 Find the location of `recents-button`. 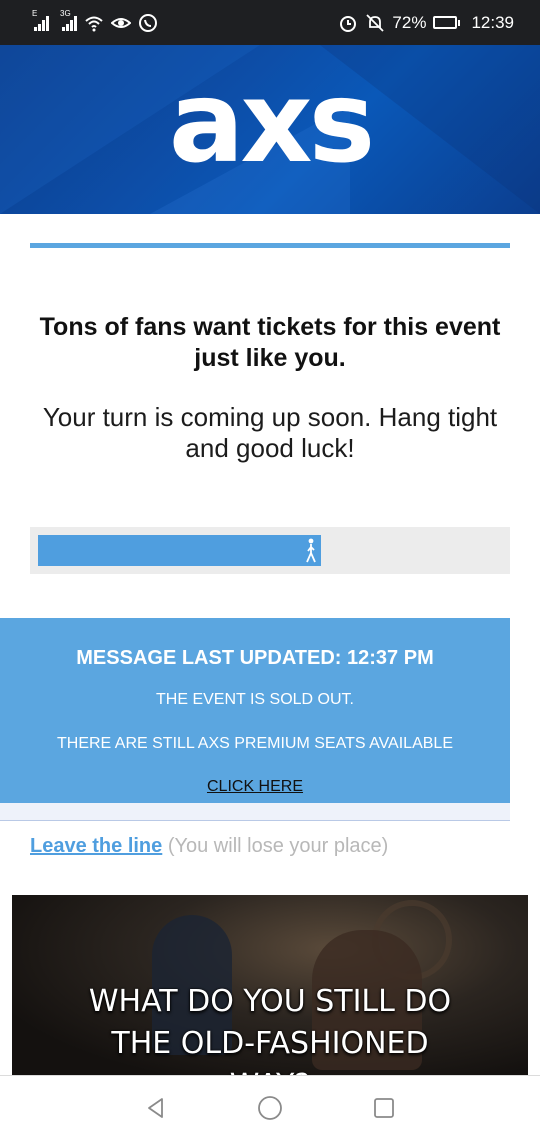

recents-button is located at coordinates (384, 1108).